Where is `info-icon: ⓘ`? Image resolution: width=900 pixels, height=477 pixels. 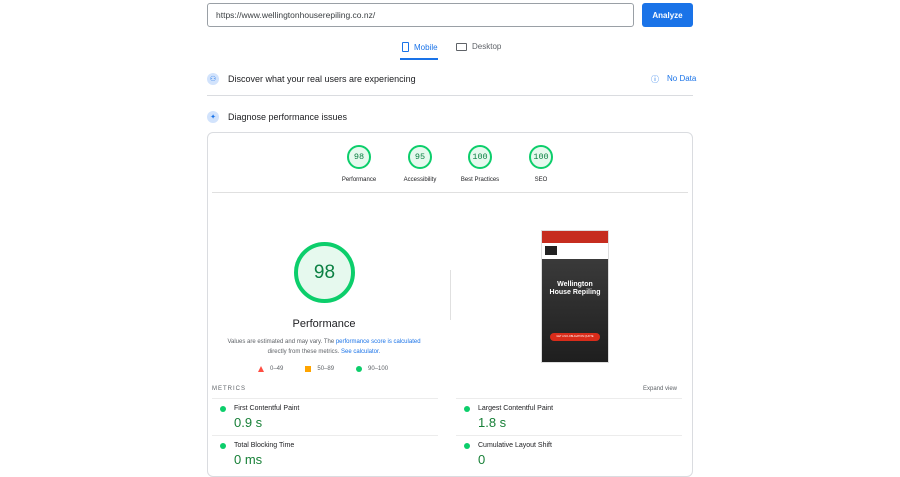
info-icon: ⓘ is located at coordinates (655, 79).